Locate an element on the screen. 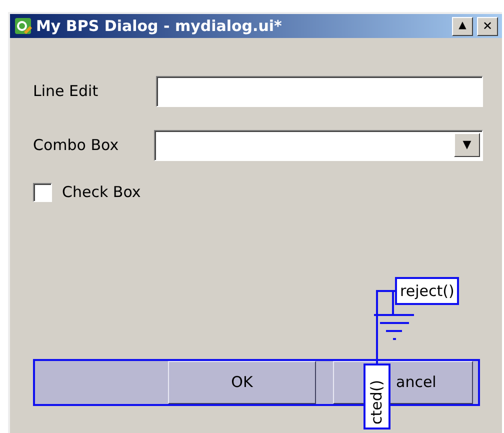  field-label: Combo Box is located at coordinates (76, 145).